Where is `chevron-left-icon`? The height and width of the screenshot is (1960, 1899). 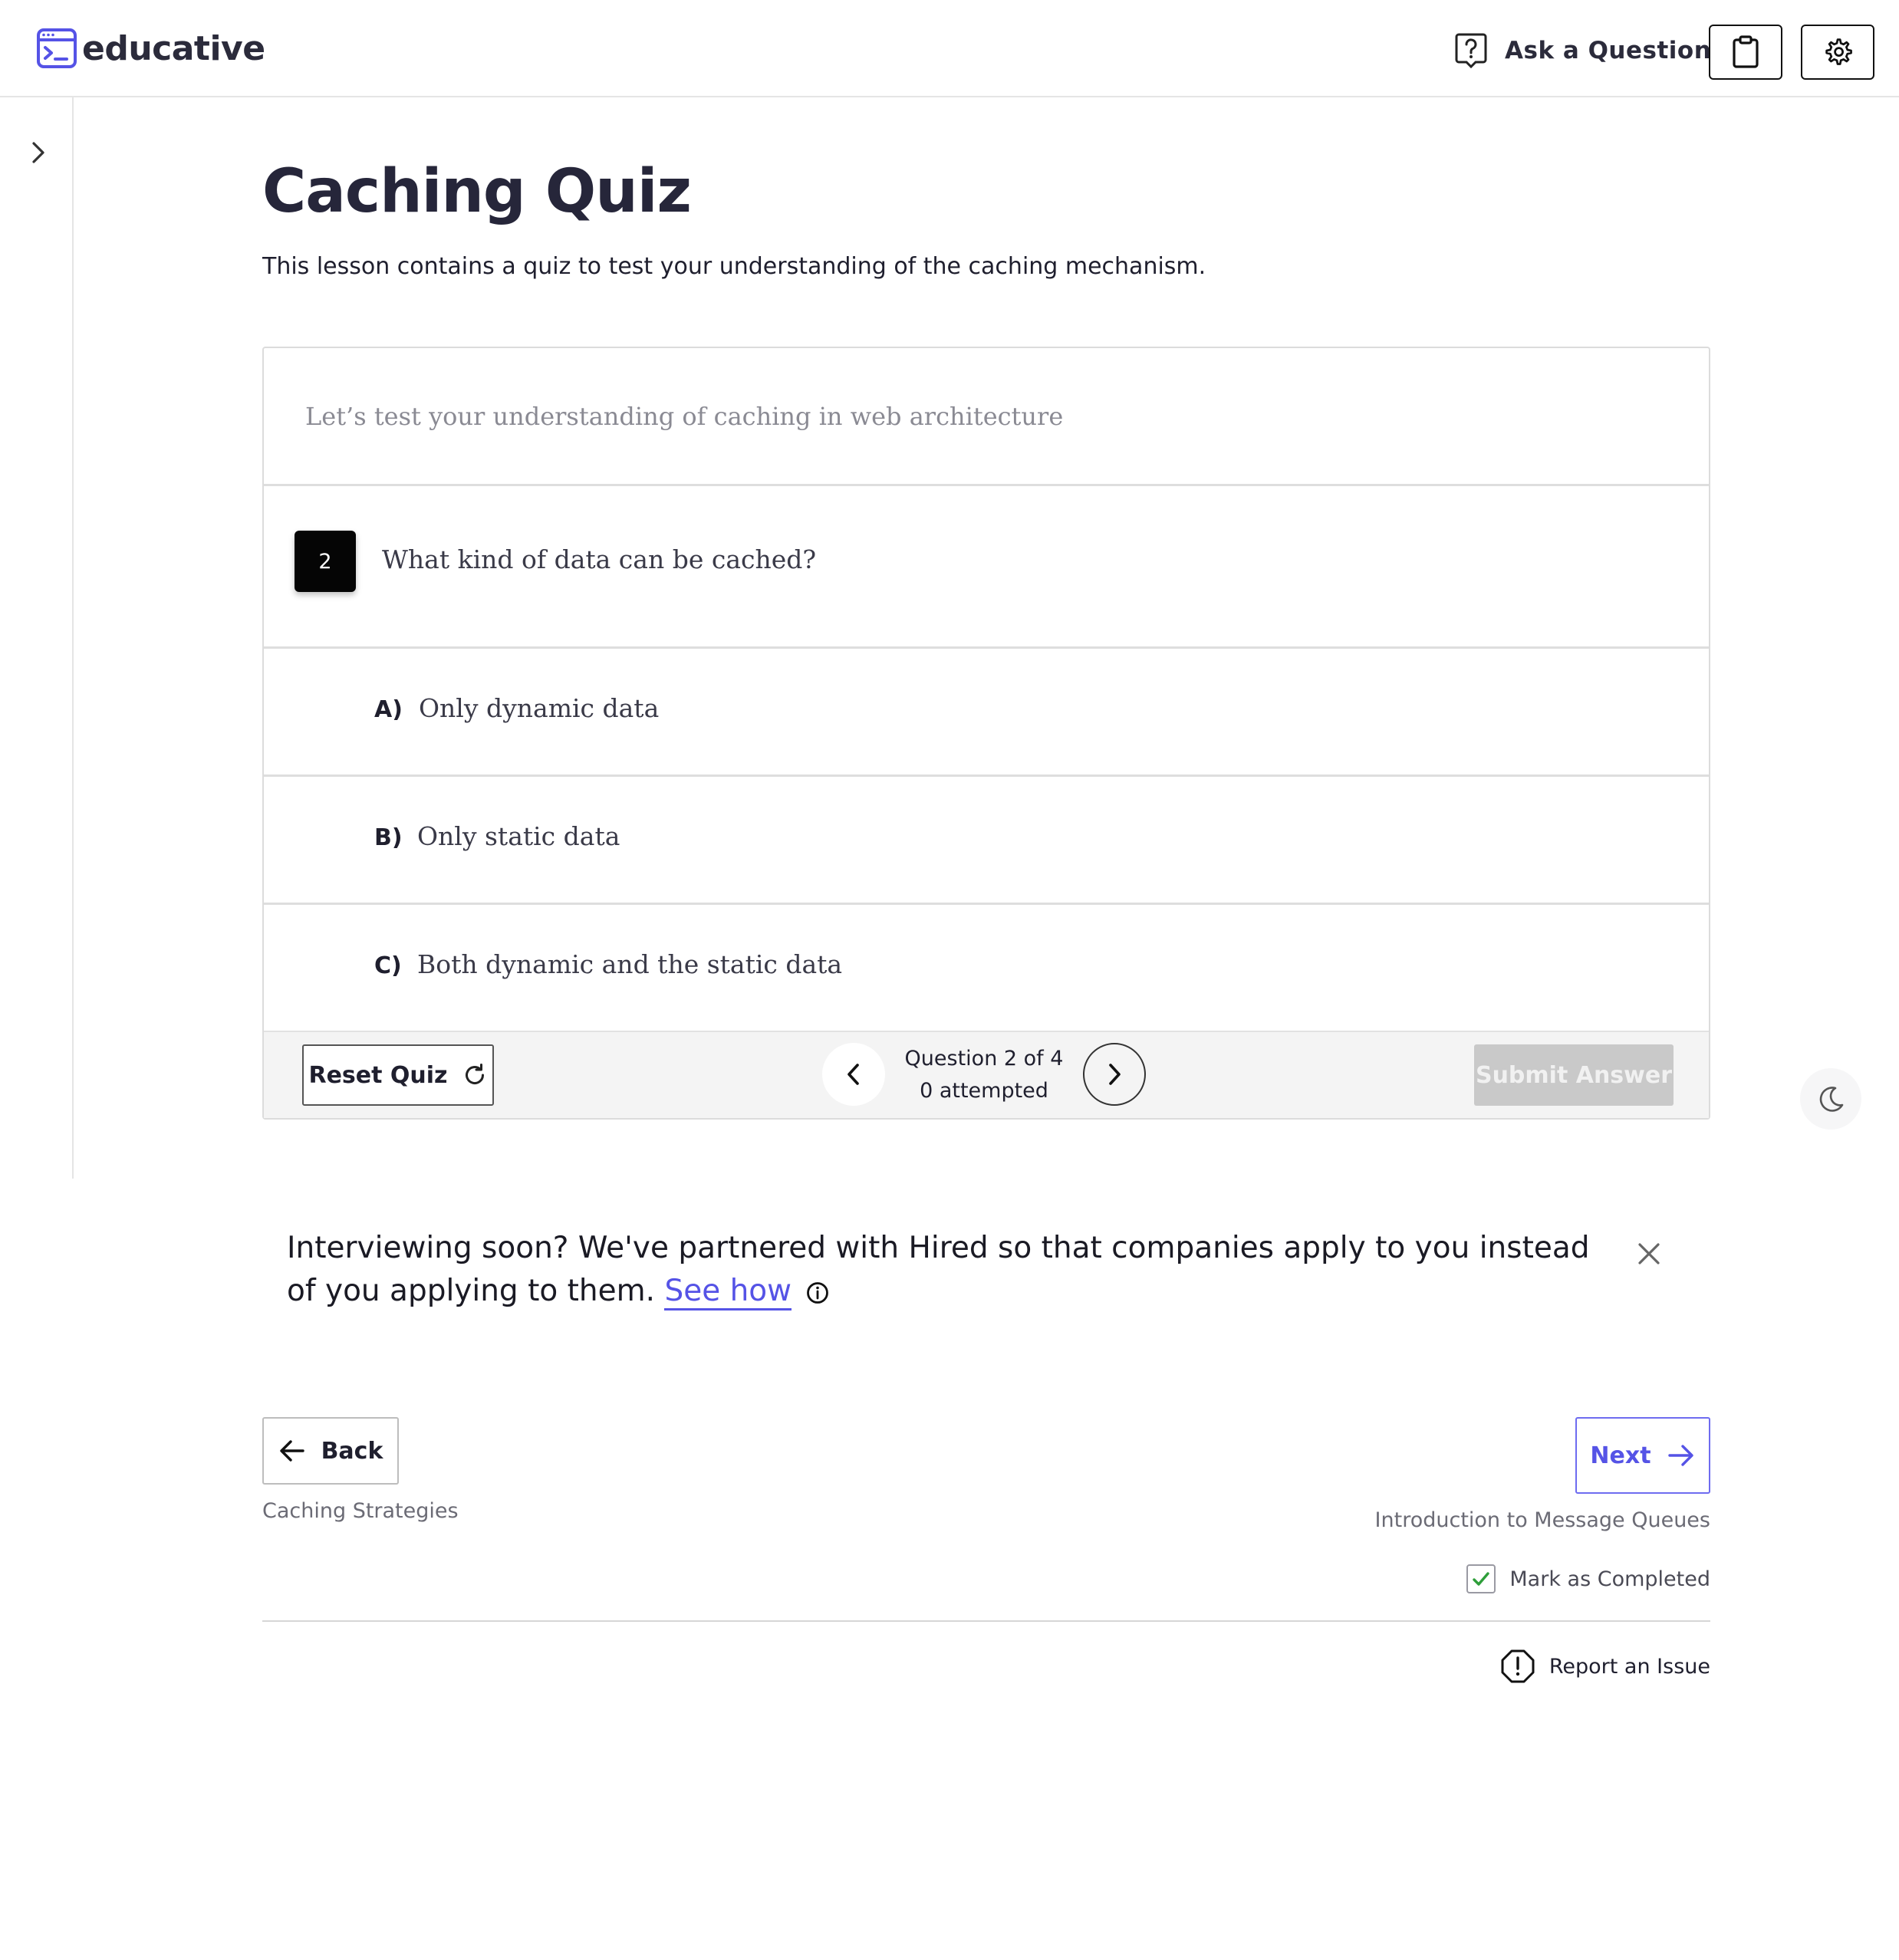
chevron-left-icon is located at coordinates (853, 1074).